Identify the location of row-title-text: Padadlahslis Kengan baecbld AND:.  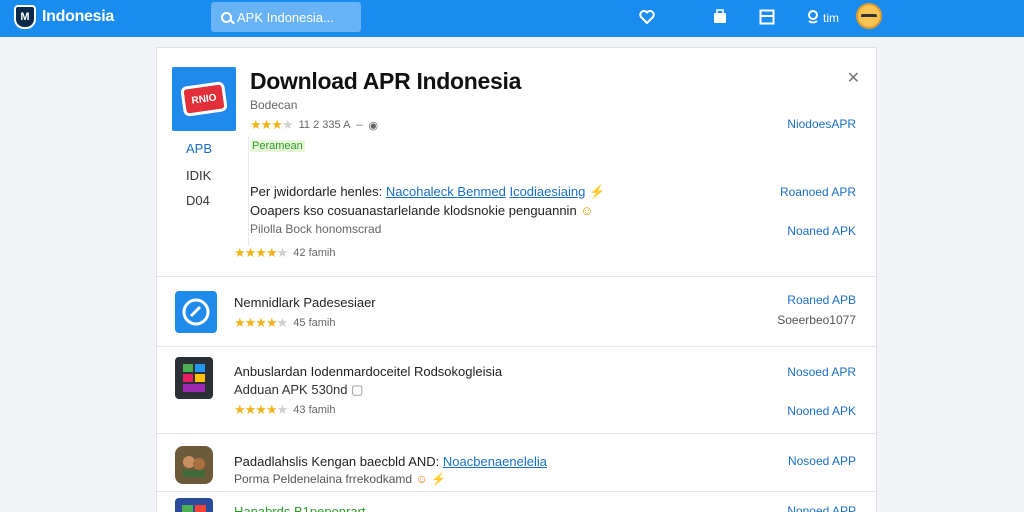
(337, 461).